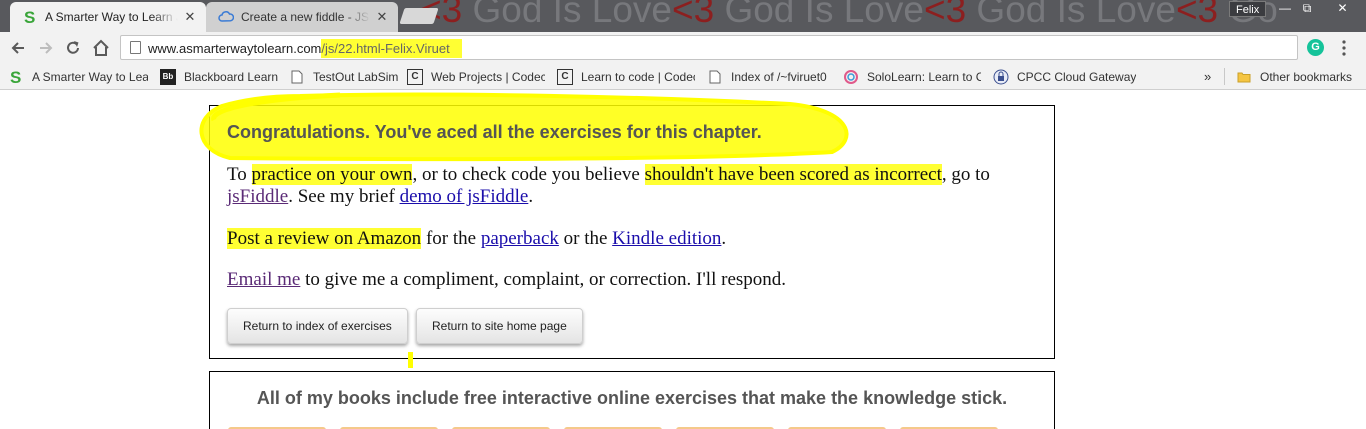 This screenshot has height=429, width=1366. I want to click on bookmark-label: Other bookmarks, so click(1306, 76).